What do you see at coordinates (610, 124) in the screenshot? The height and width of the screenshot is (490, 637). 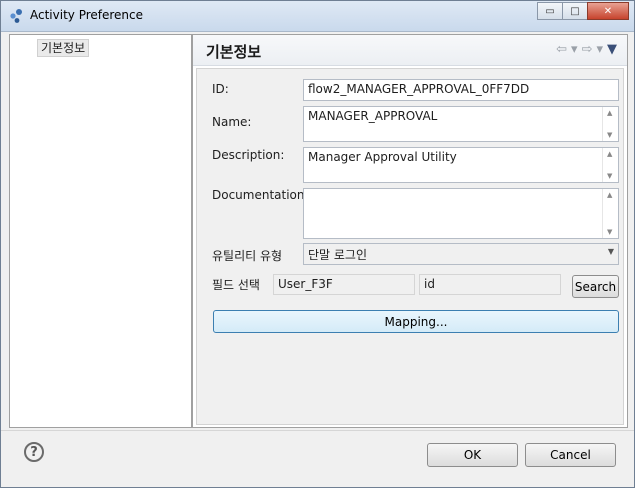 I see `name-scrollbar: ▲ ▼` at bounding box center [610, 124].